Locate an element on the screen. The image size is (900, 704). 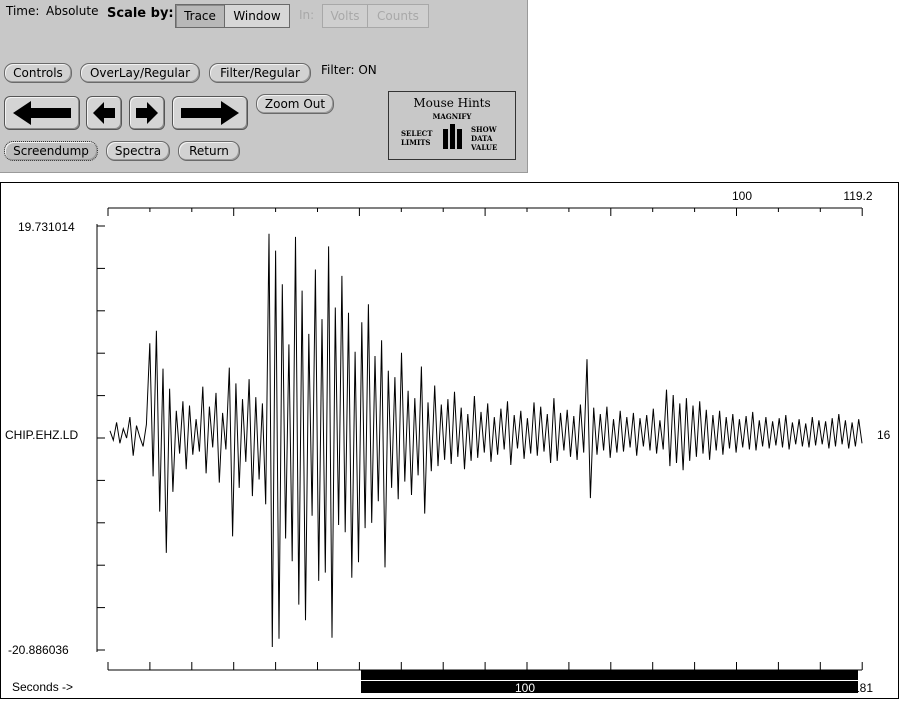
volts-button: Volts is located at coordinates (345, 16).